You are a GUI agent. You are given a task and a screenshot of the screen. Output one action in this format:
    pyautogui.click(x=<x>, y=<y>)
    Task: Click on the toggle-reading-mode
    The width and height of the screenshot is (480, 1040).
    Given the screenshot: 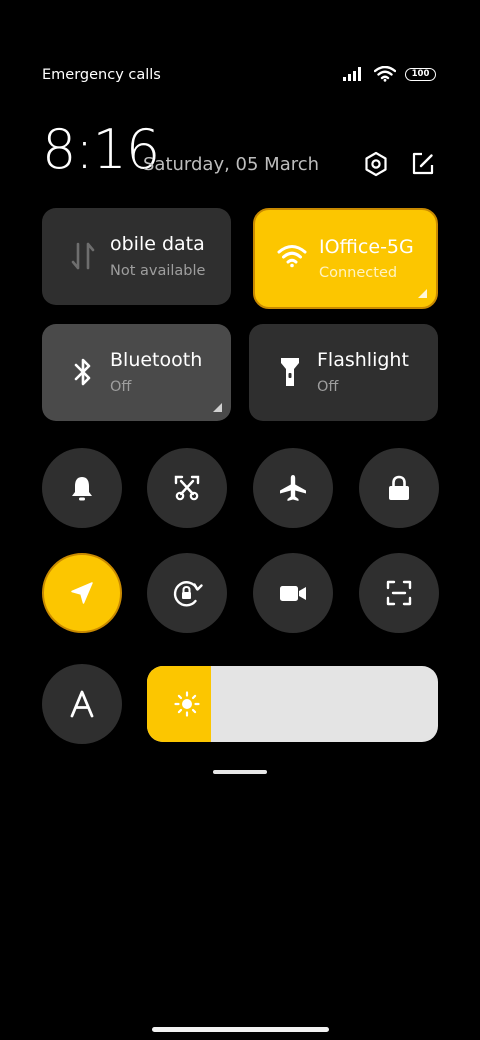 What is the action you would take?
    pyautogui.click(x=82, y=704)
    